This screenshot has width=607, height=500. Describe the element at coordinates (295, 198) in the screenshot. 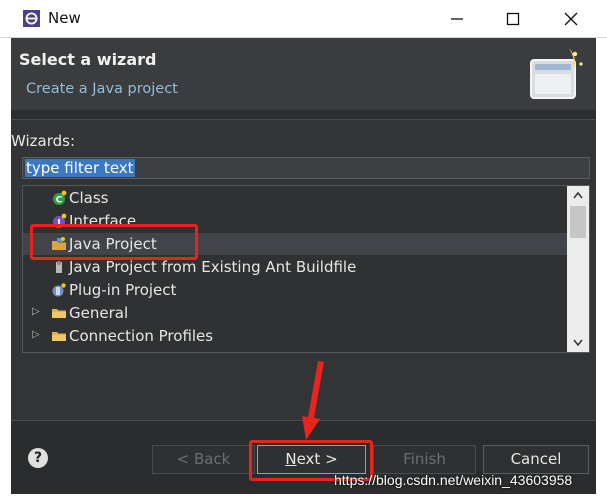

I see `tree-item-class: C Class` at that location.